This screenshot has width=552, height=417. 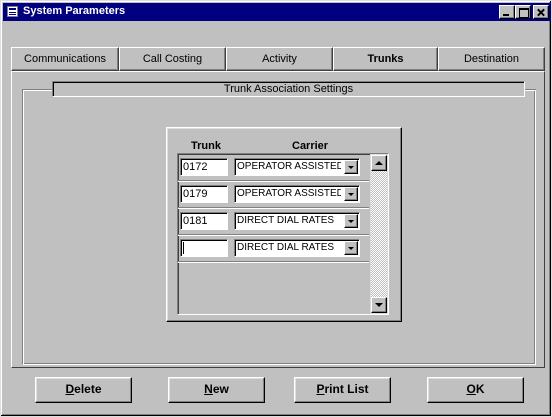 What do you see at coordinates (204, 194) in the screenshot?
I see `trunk-field: 0179` at bounding box center [204, 194].